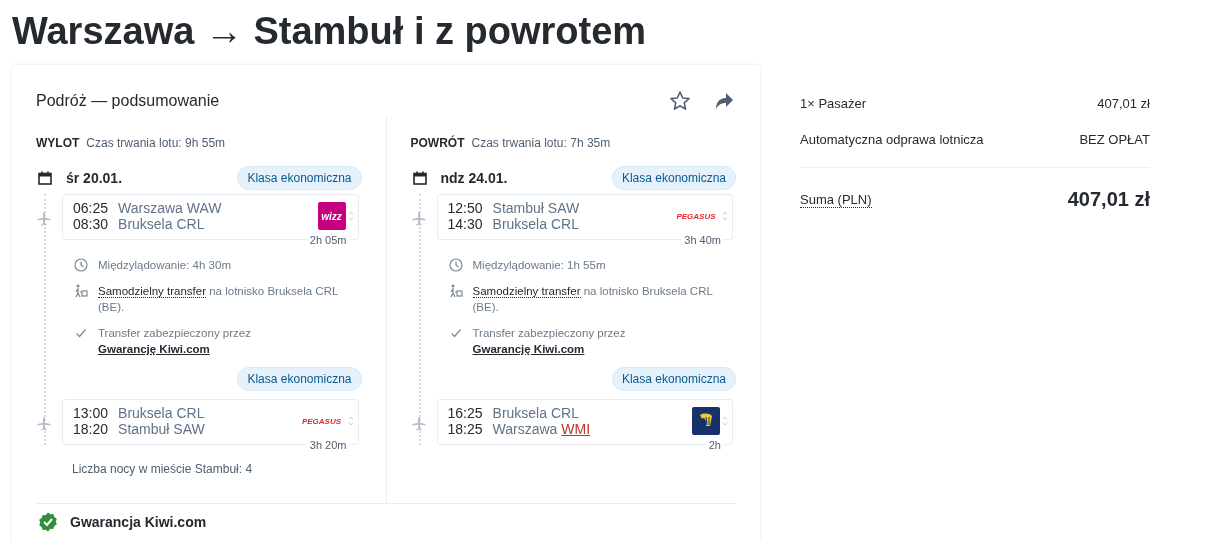 Image resolution: width=1213 pixels, height=542 pixels. Describe the element at coordinates (465, 429) in the screenshot. I see `flight-time: 18:25` at that location.